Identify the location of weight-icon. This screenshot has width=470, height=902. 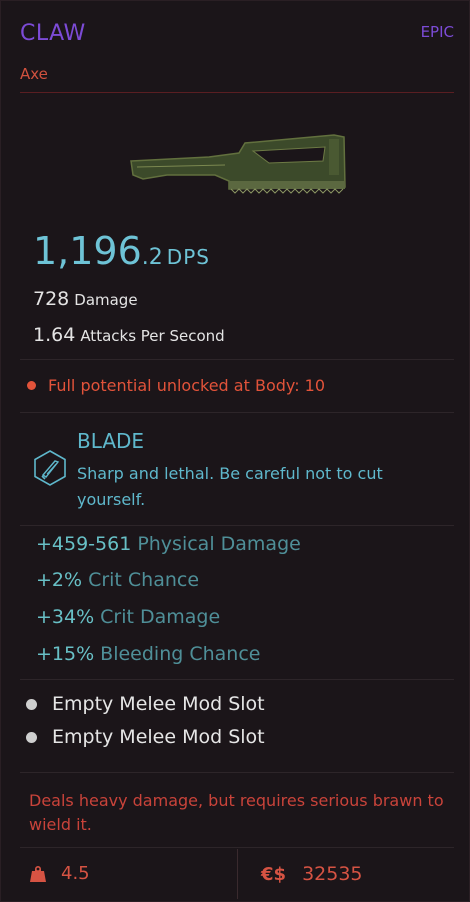
(38, 873).